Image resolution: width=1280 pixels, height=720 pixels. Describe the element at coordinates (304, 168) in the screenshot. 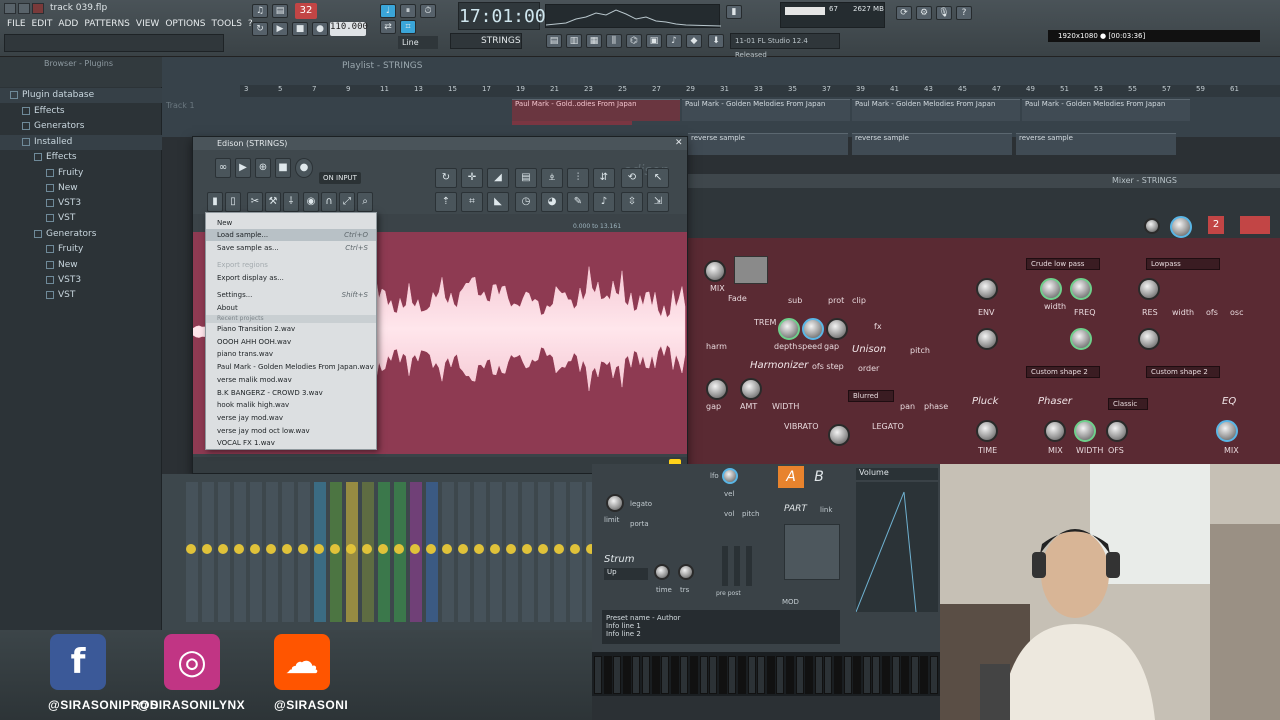

I see `rec-icon: ●` at that location.